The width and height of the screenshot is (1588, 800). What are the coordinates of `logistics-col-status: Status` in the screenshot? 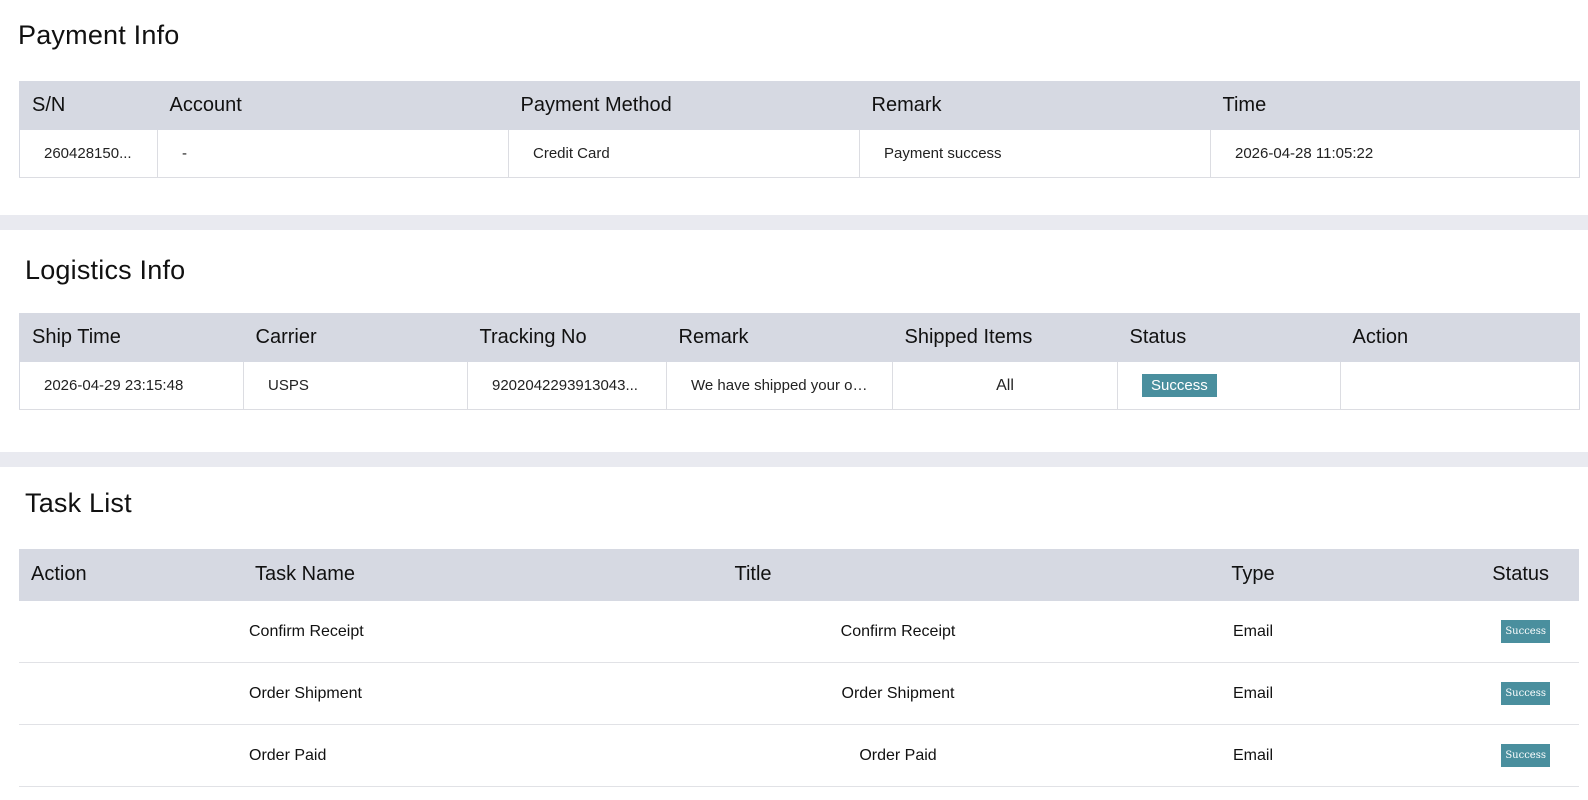 It's located at (1229, 337).